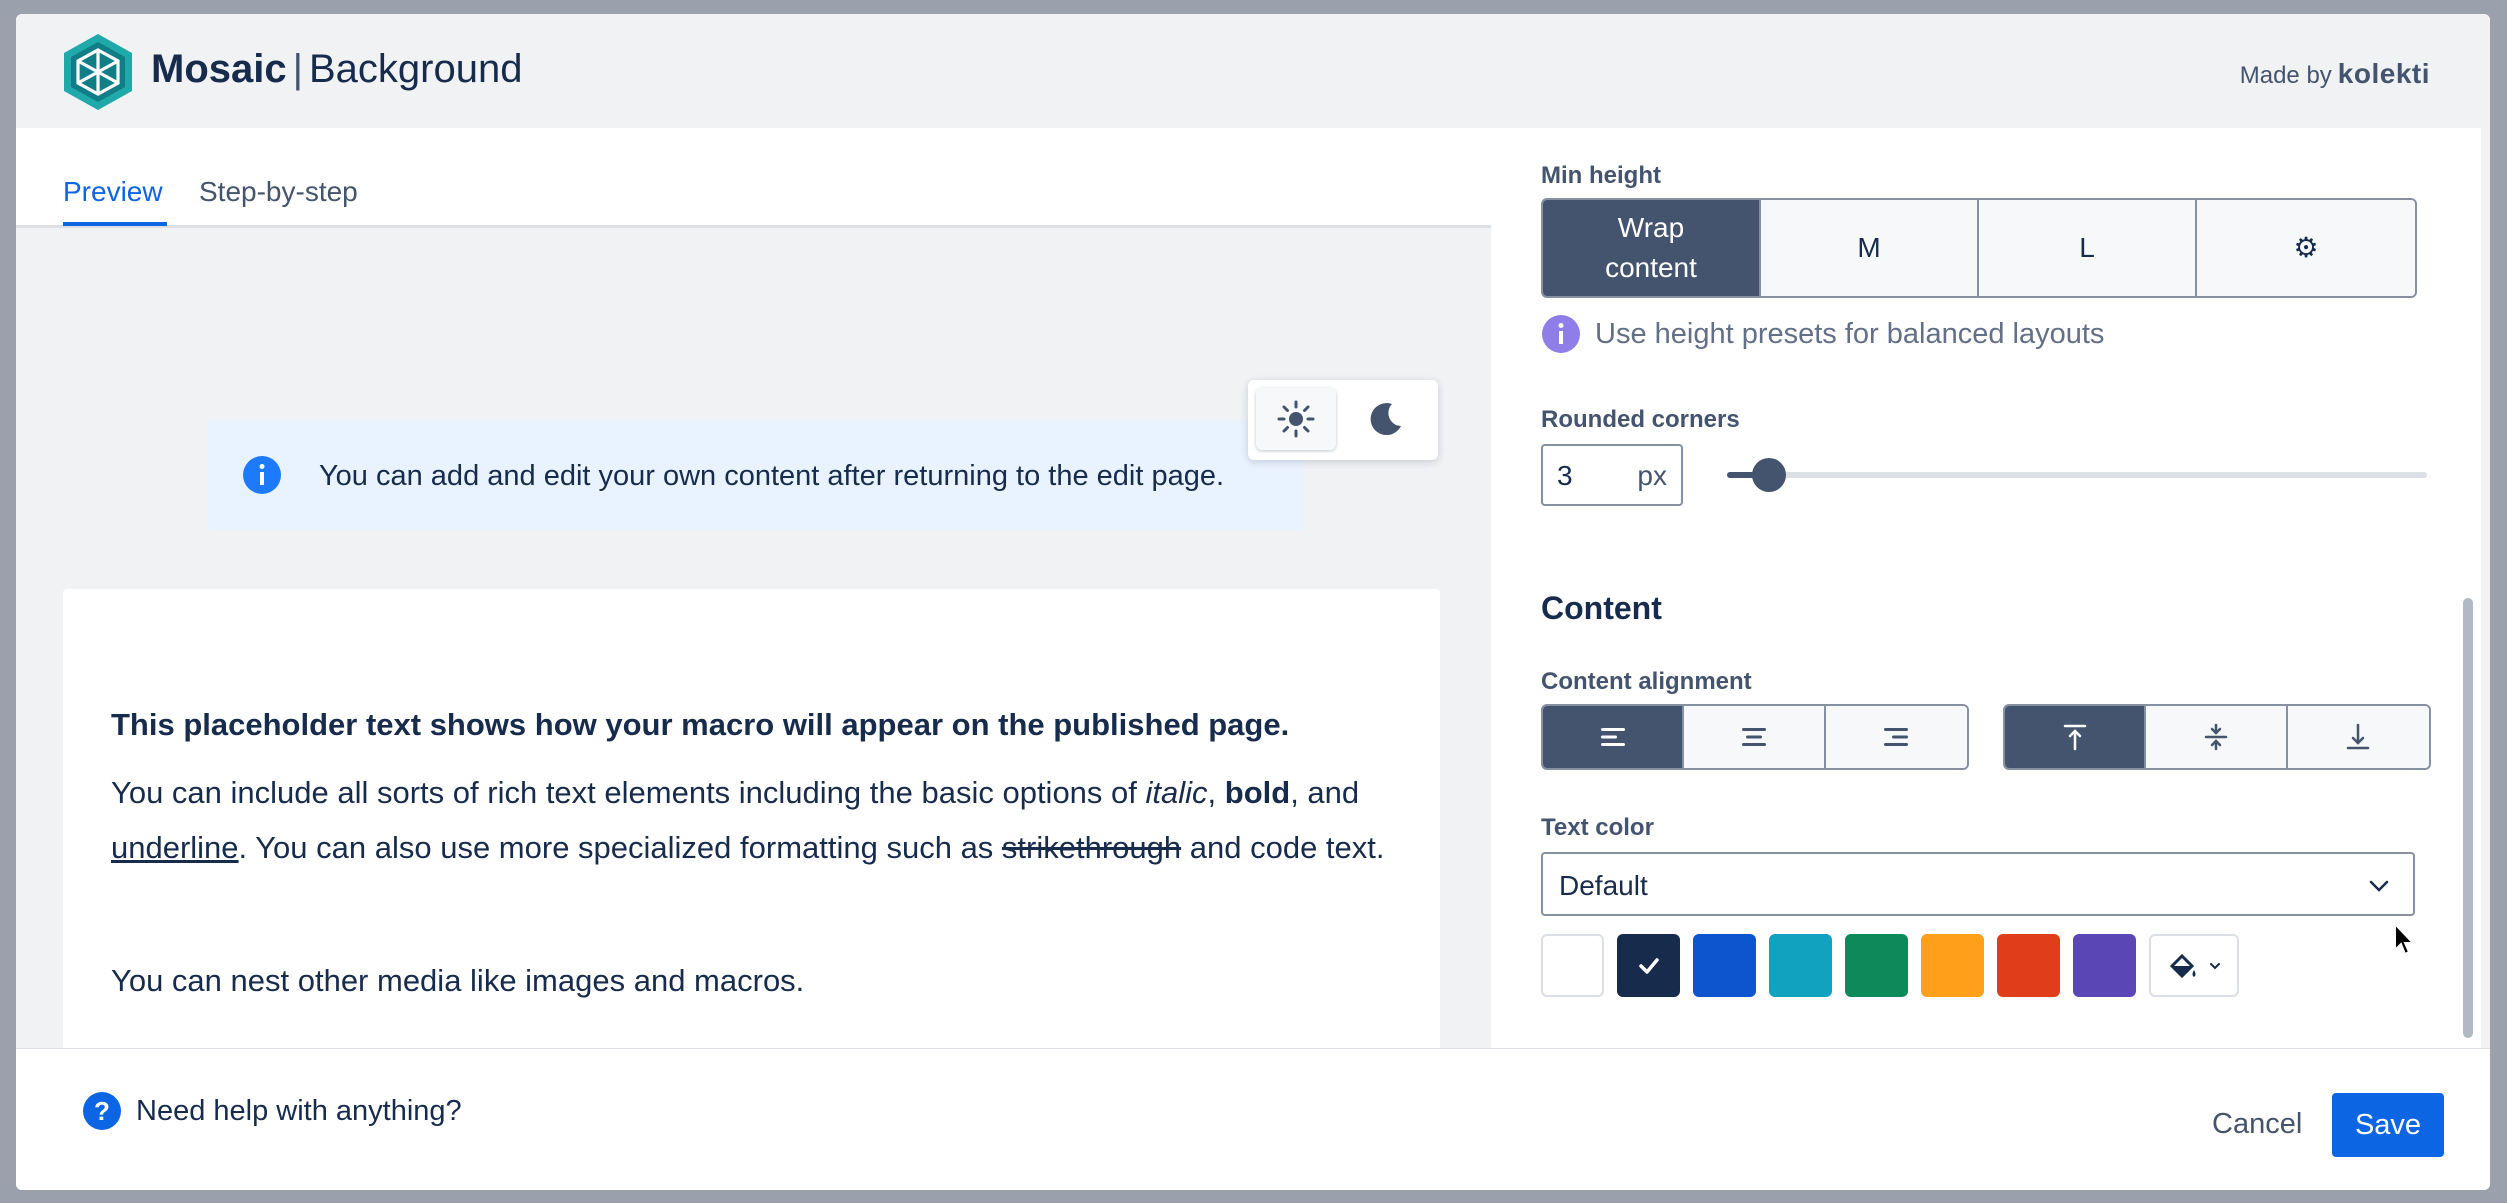 This screenshot has height=1203, width=2507. Describe the element at coordinates (1565, 475) in the screenshot. I see `rounded-corners-value: 3` at that location.